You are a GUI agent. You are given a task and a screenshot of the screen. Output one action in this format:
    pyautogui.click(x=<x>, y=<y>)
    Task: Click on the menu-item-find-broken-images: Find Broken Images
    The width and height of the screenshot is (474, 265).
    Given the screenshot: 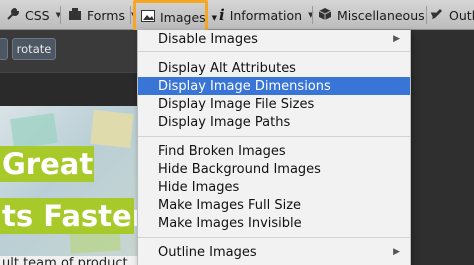 What is the action you would take?
    pyautogui.click(x=274, y=151)
    